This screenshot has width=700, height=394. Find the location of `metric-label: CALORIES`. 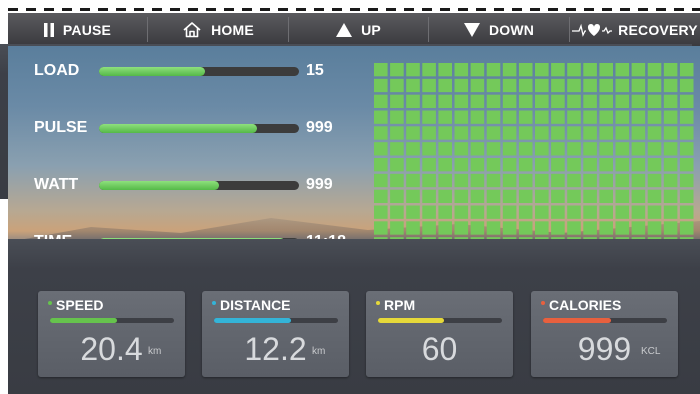

metric-label: CALORIES is located at coordinates (585, 305).